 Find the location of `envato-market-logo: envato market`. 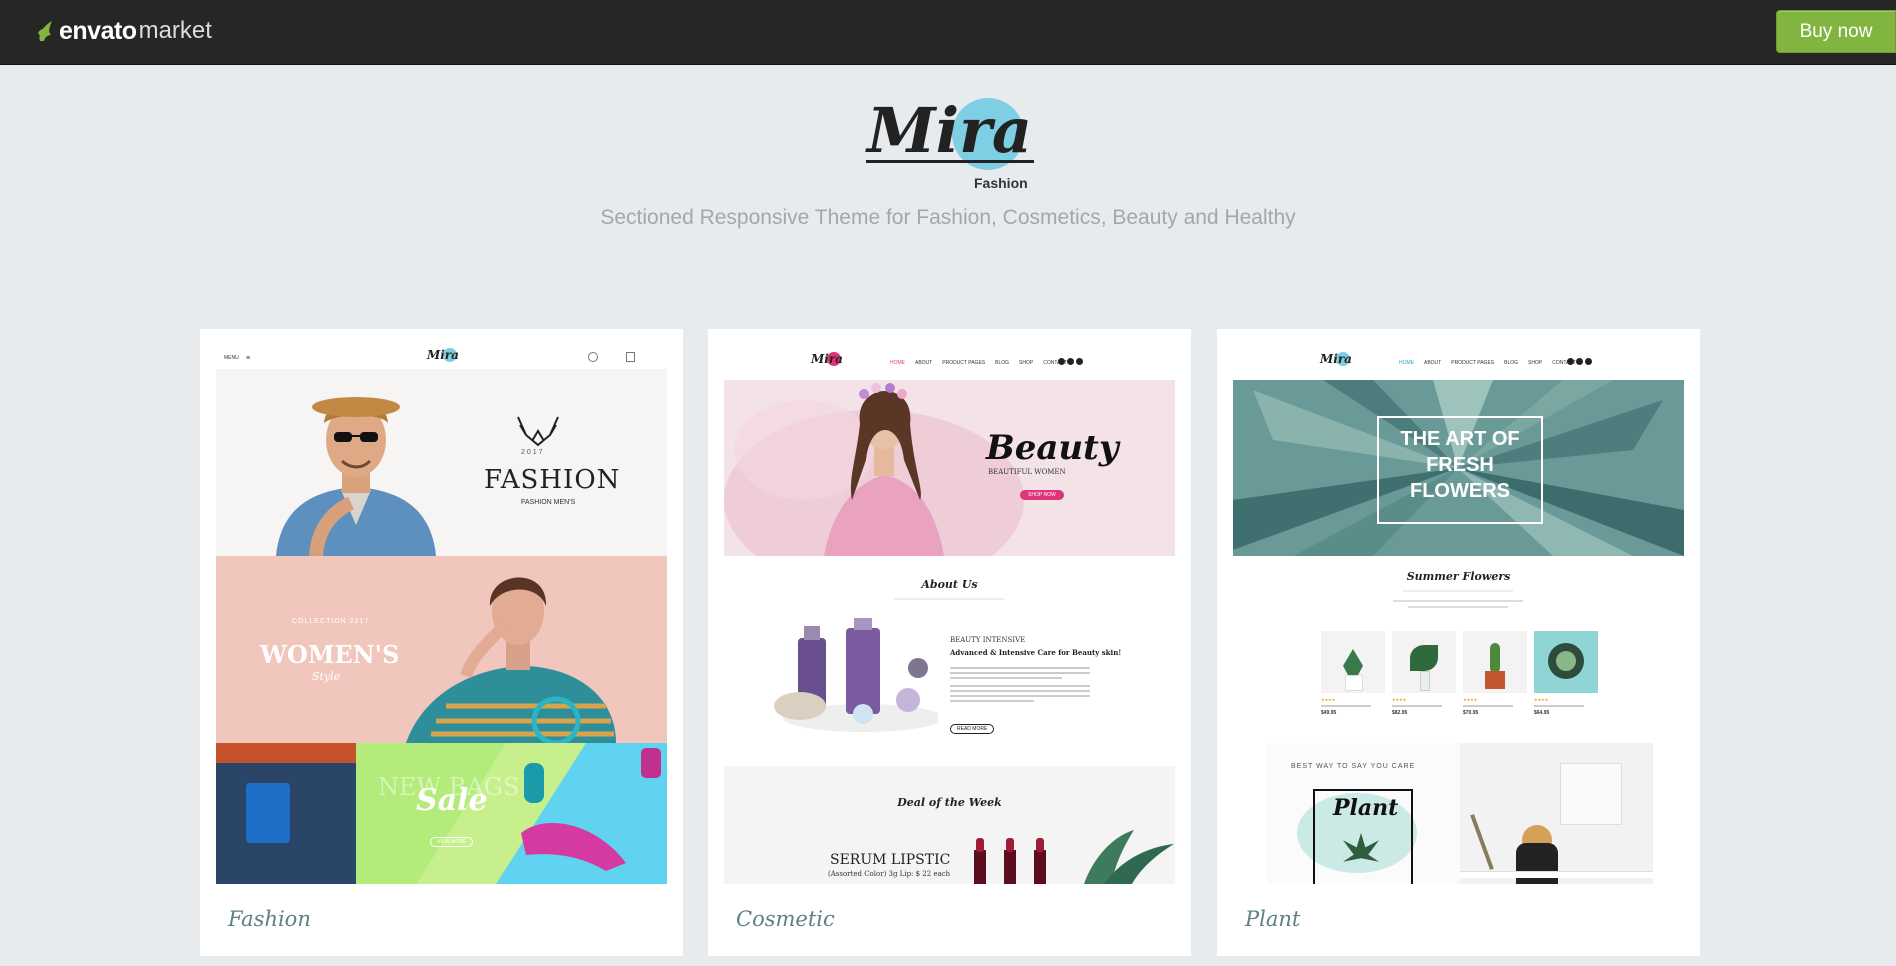

envato-market-logo: envato market is located at coordinates (124, 31).